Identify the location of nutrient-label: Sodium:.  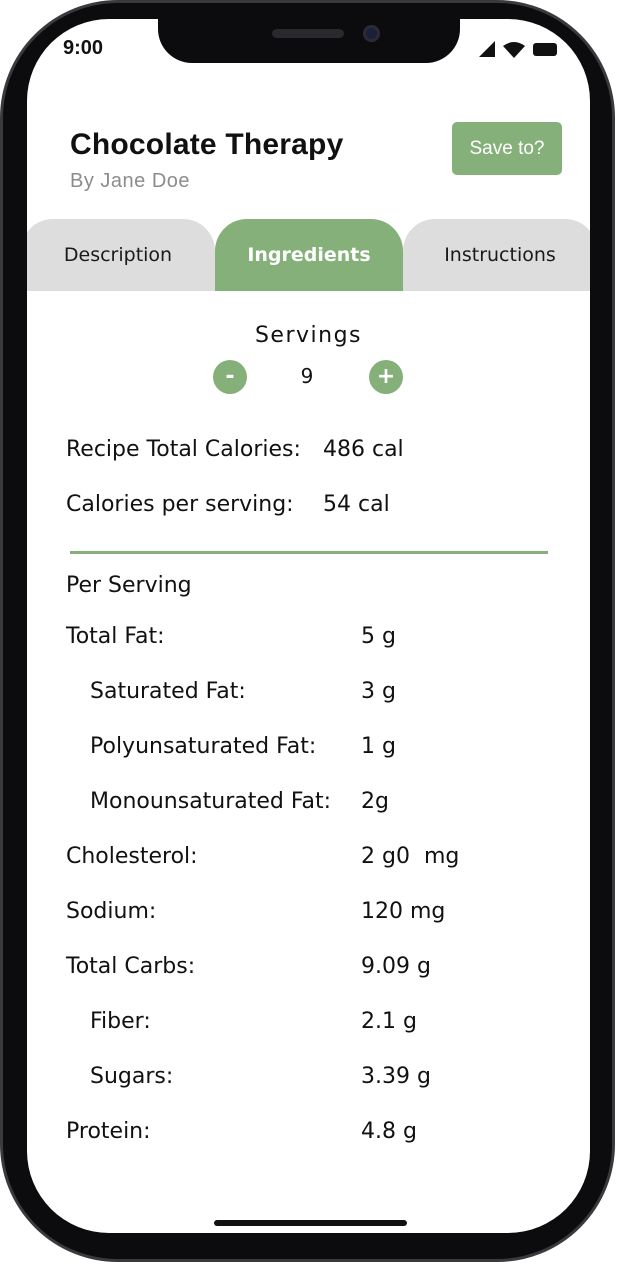
(111, 911).